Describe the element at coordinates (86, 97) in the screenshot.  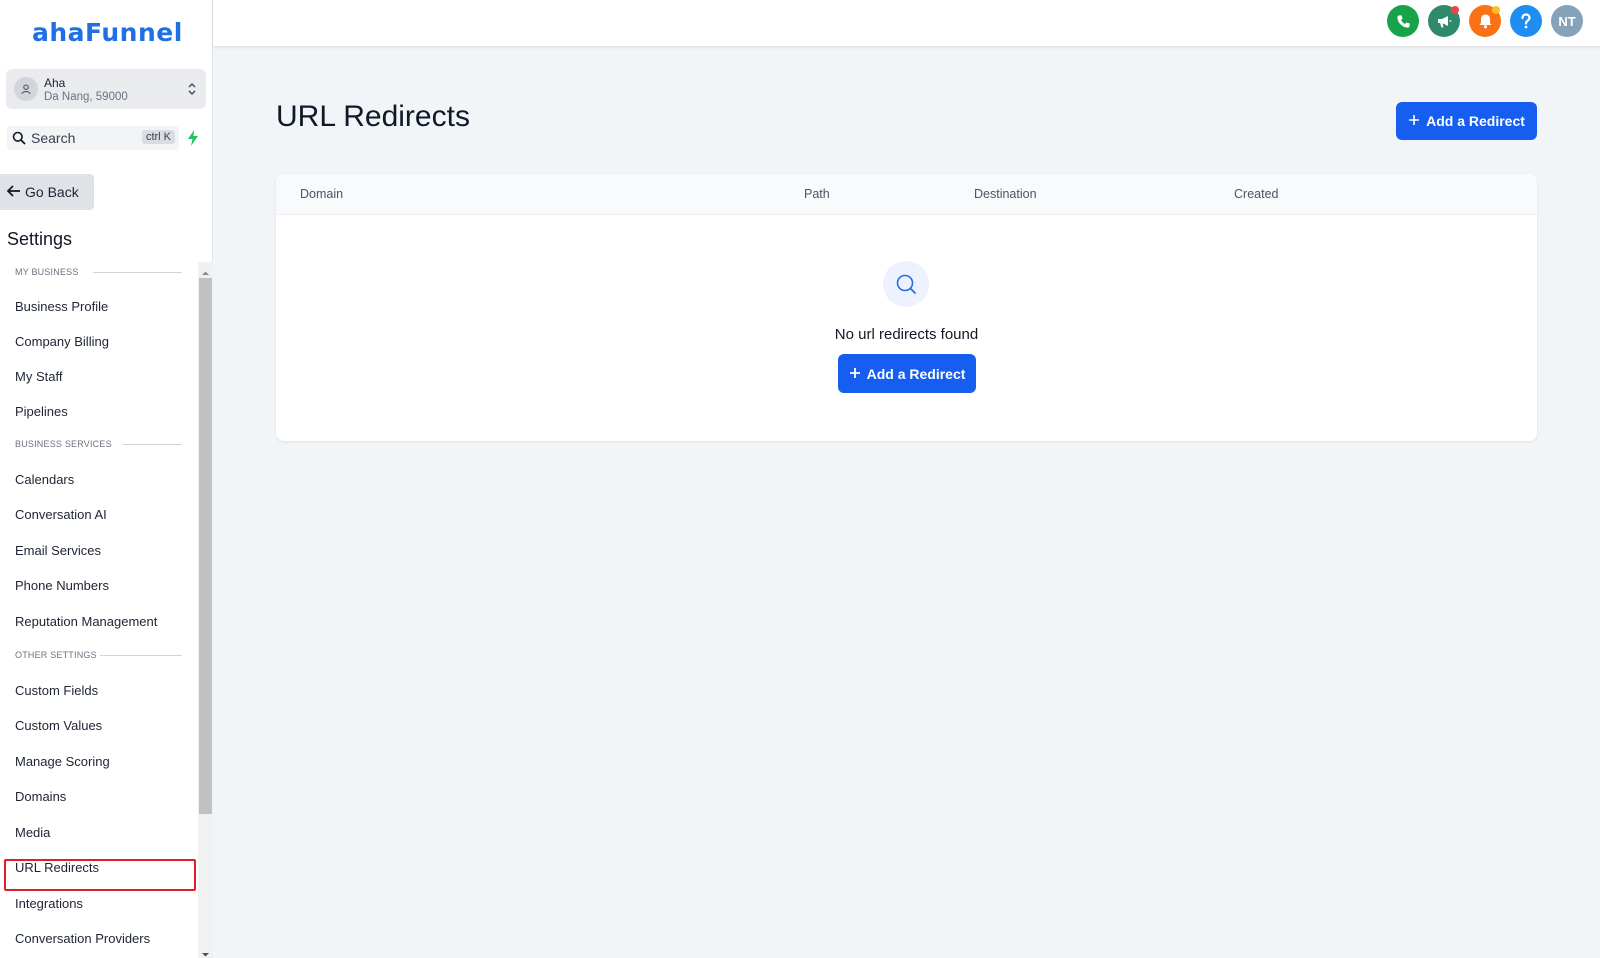
I see `account-location: Da Nang, 59000` at that location.